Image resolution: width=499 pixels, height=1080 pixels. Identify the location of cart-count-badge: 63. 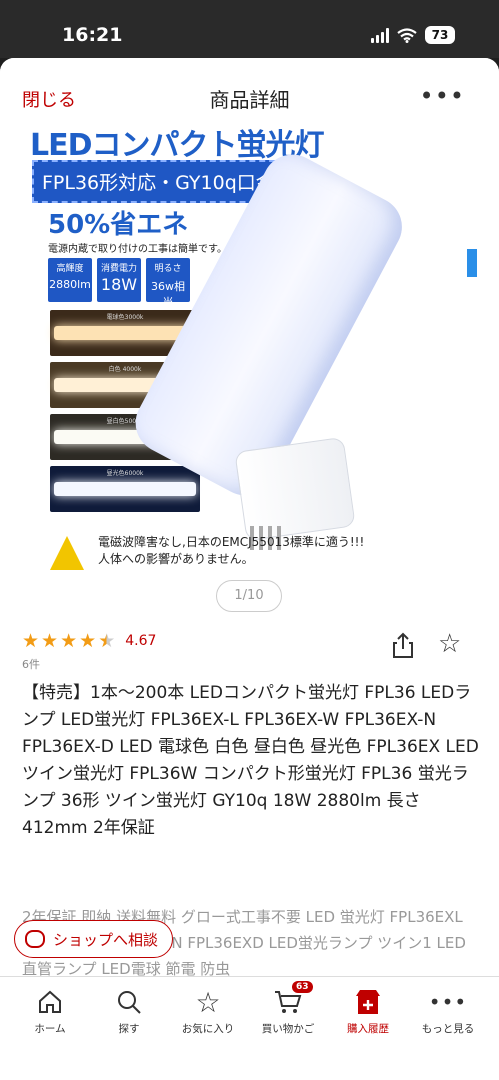
(302, 987).